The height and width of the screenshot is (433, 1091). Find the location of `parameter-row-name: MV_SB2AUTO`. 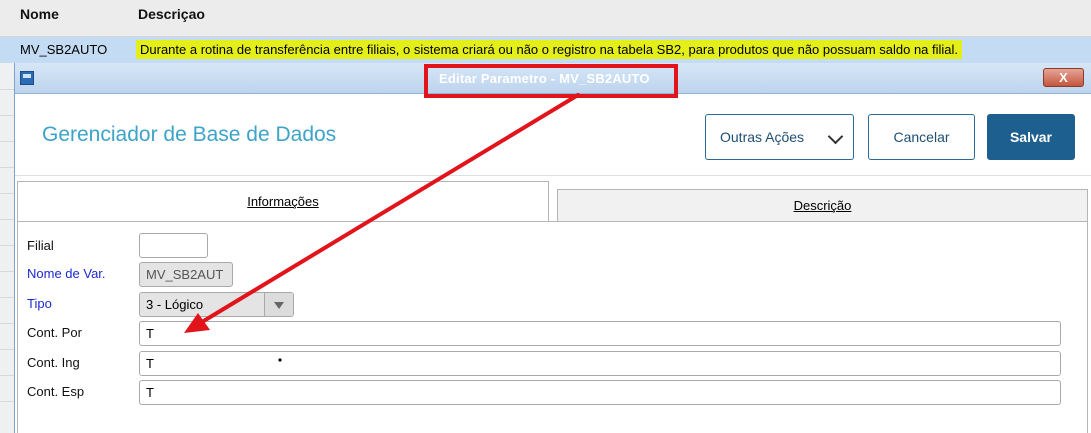

parameter-row-name: MV_SB2AUTO is located at coordinates (64, 49).